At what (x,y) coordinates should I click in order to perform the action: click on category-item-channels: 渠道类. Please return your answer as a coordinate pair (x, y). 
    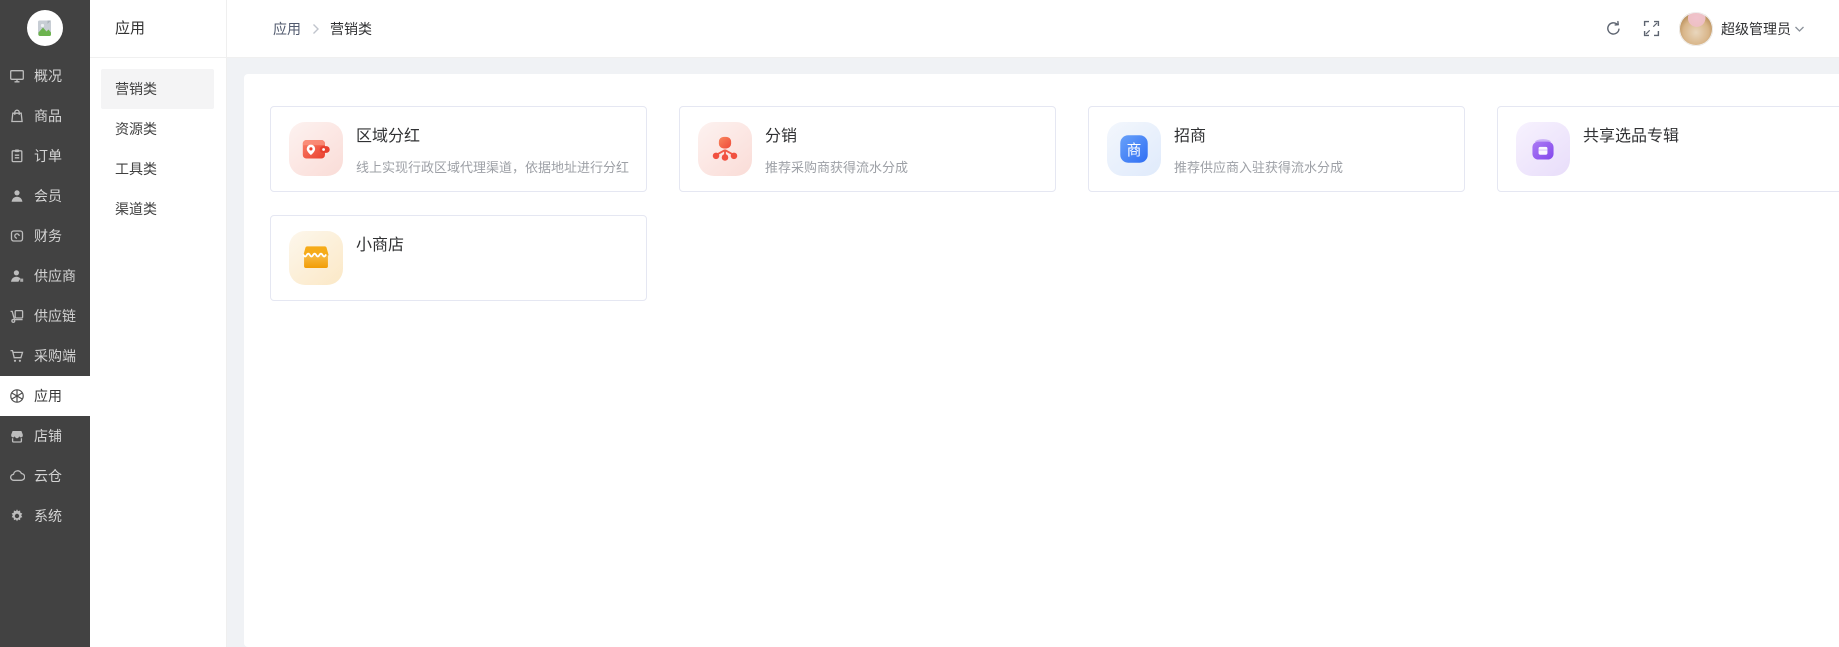
    Looking at the image, I should click on (157, 209).